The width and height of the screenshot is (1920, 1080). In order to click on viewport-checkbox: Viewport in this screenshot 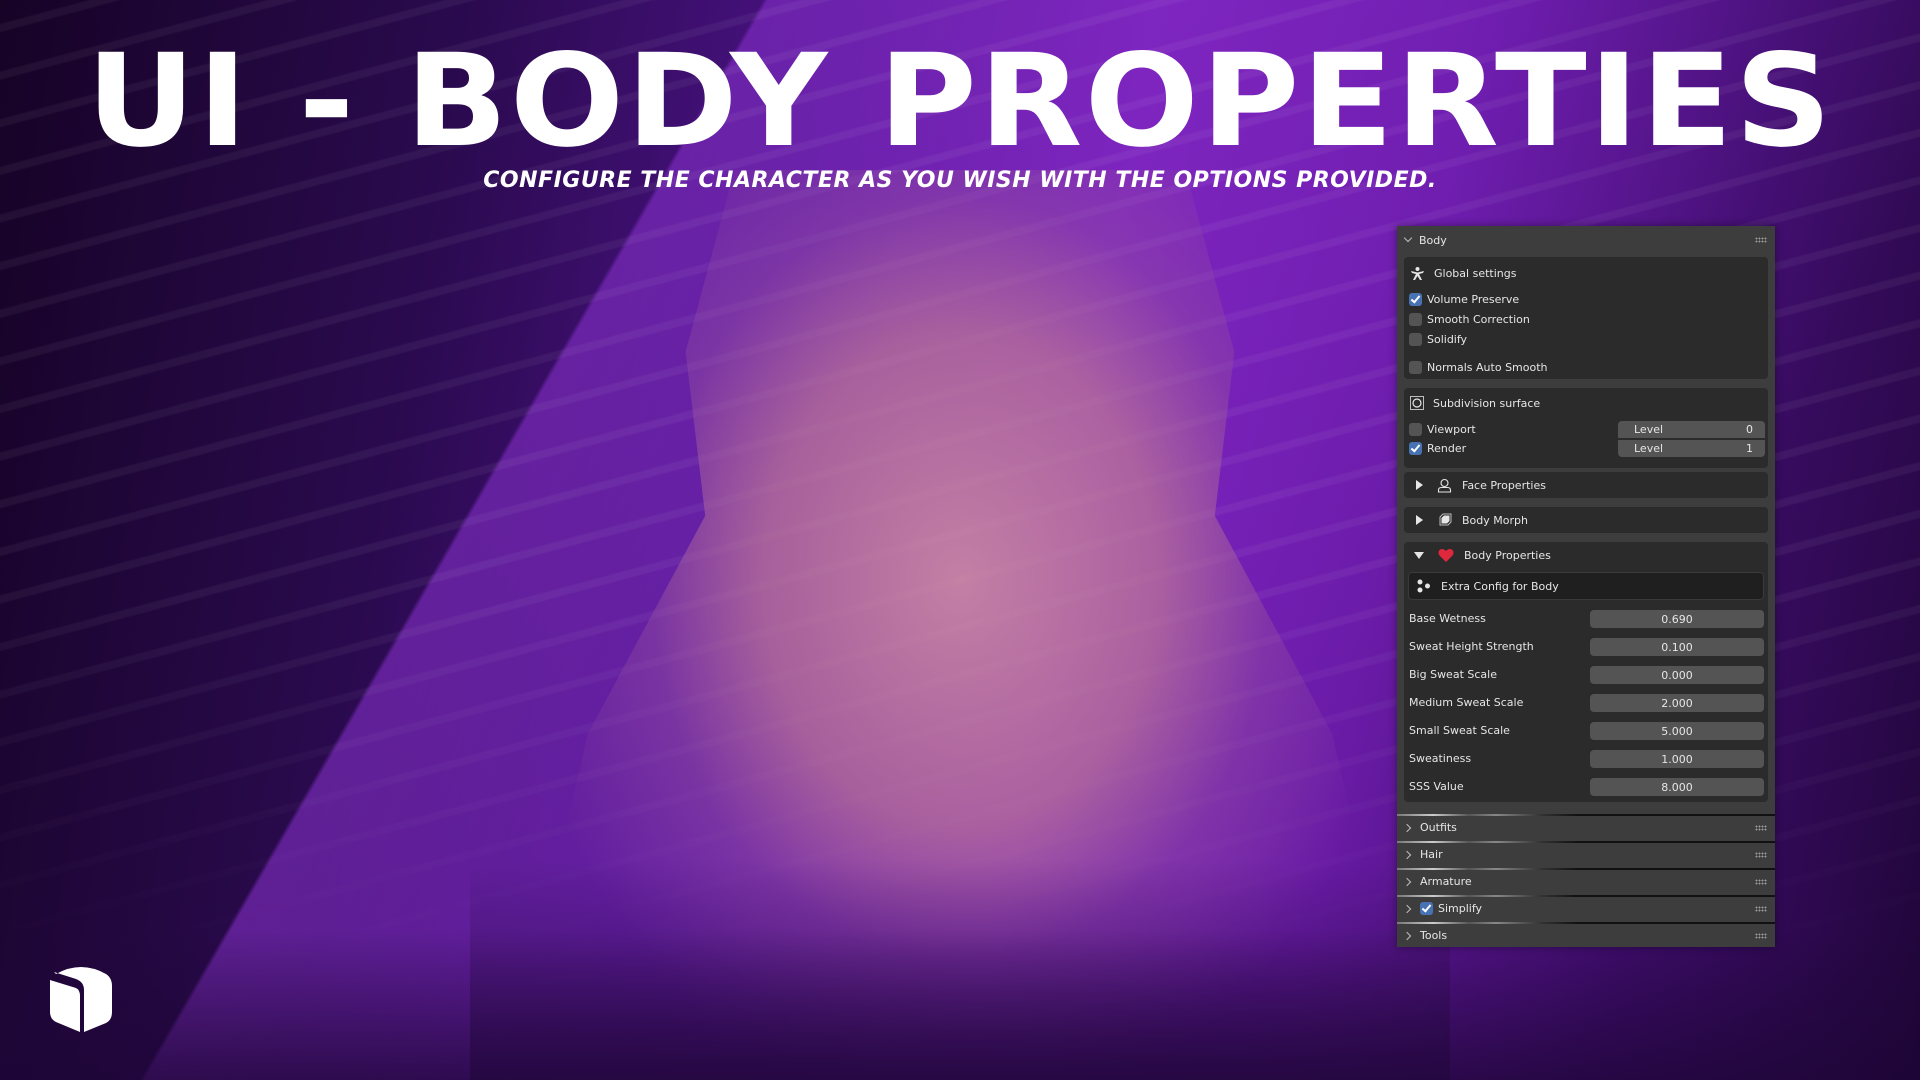, I will do `click(1442, 429)`.